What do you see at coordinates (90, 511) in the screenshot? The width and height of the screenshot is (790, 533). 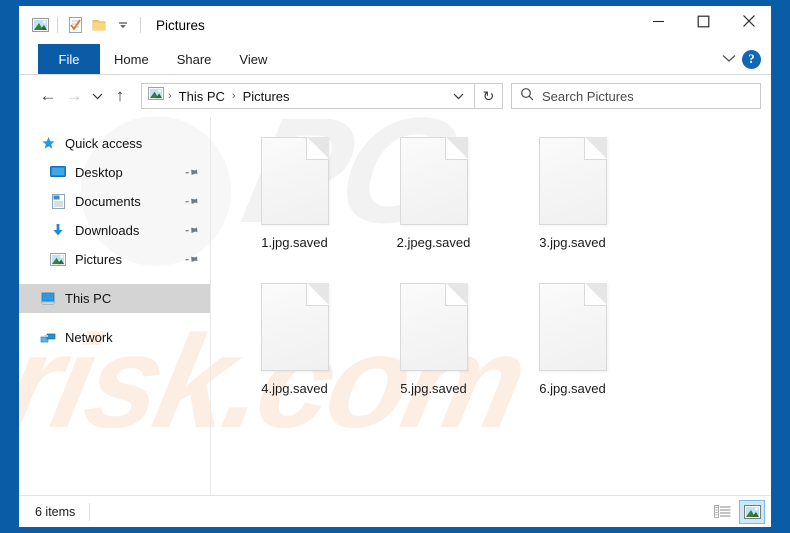 I see `status-divider` at bounding box center [90, 511].